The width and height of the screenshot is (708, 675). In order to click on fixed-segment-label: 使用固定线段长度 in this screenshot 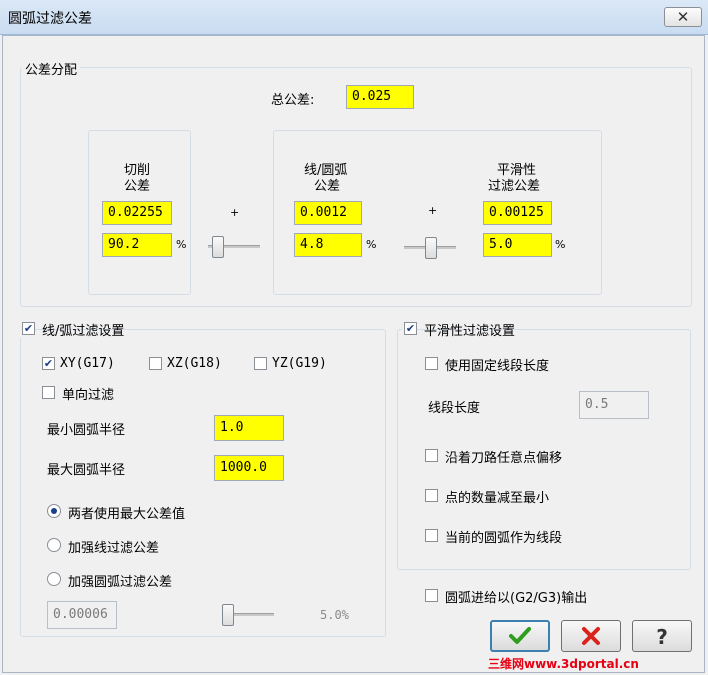, I will do `click(497, 366)`.